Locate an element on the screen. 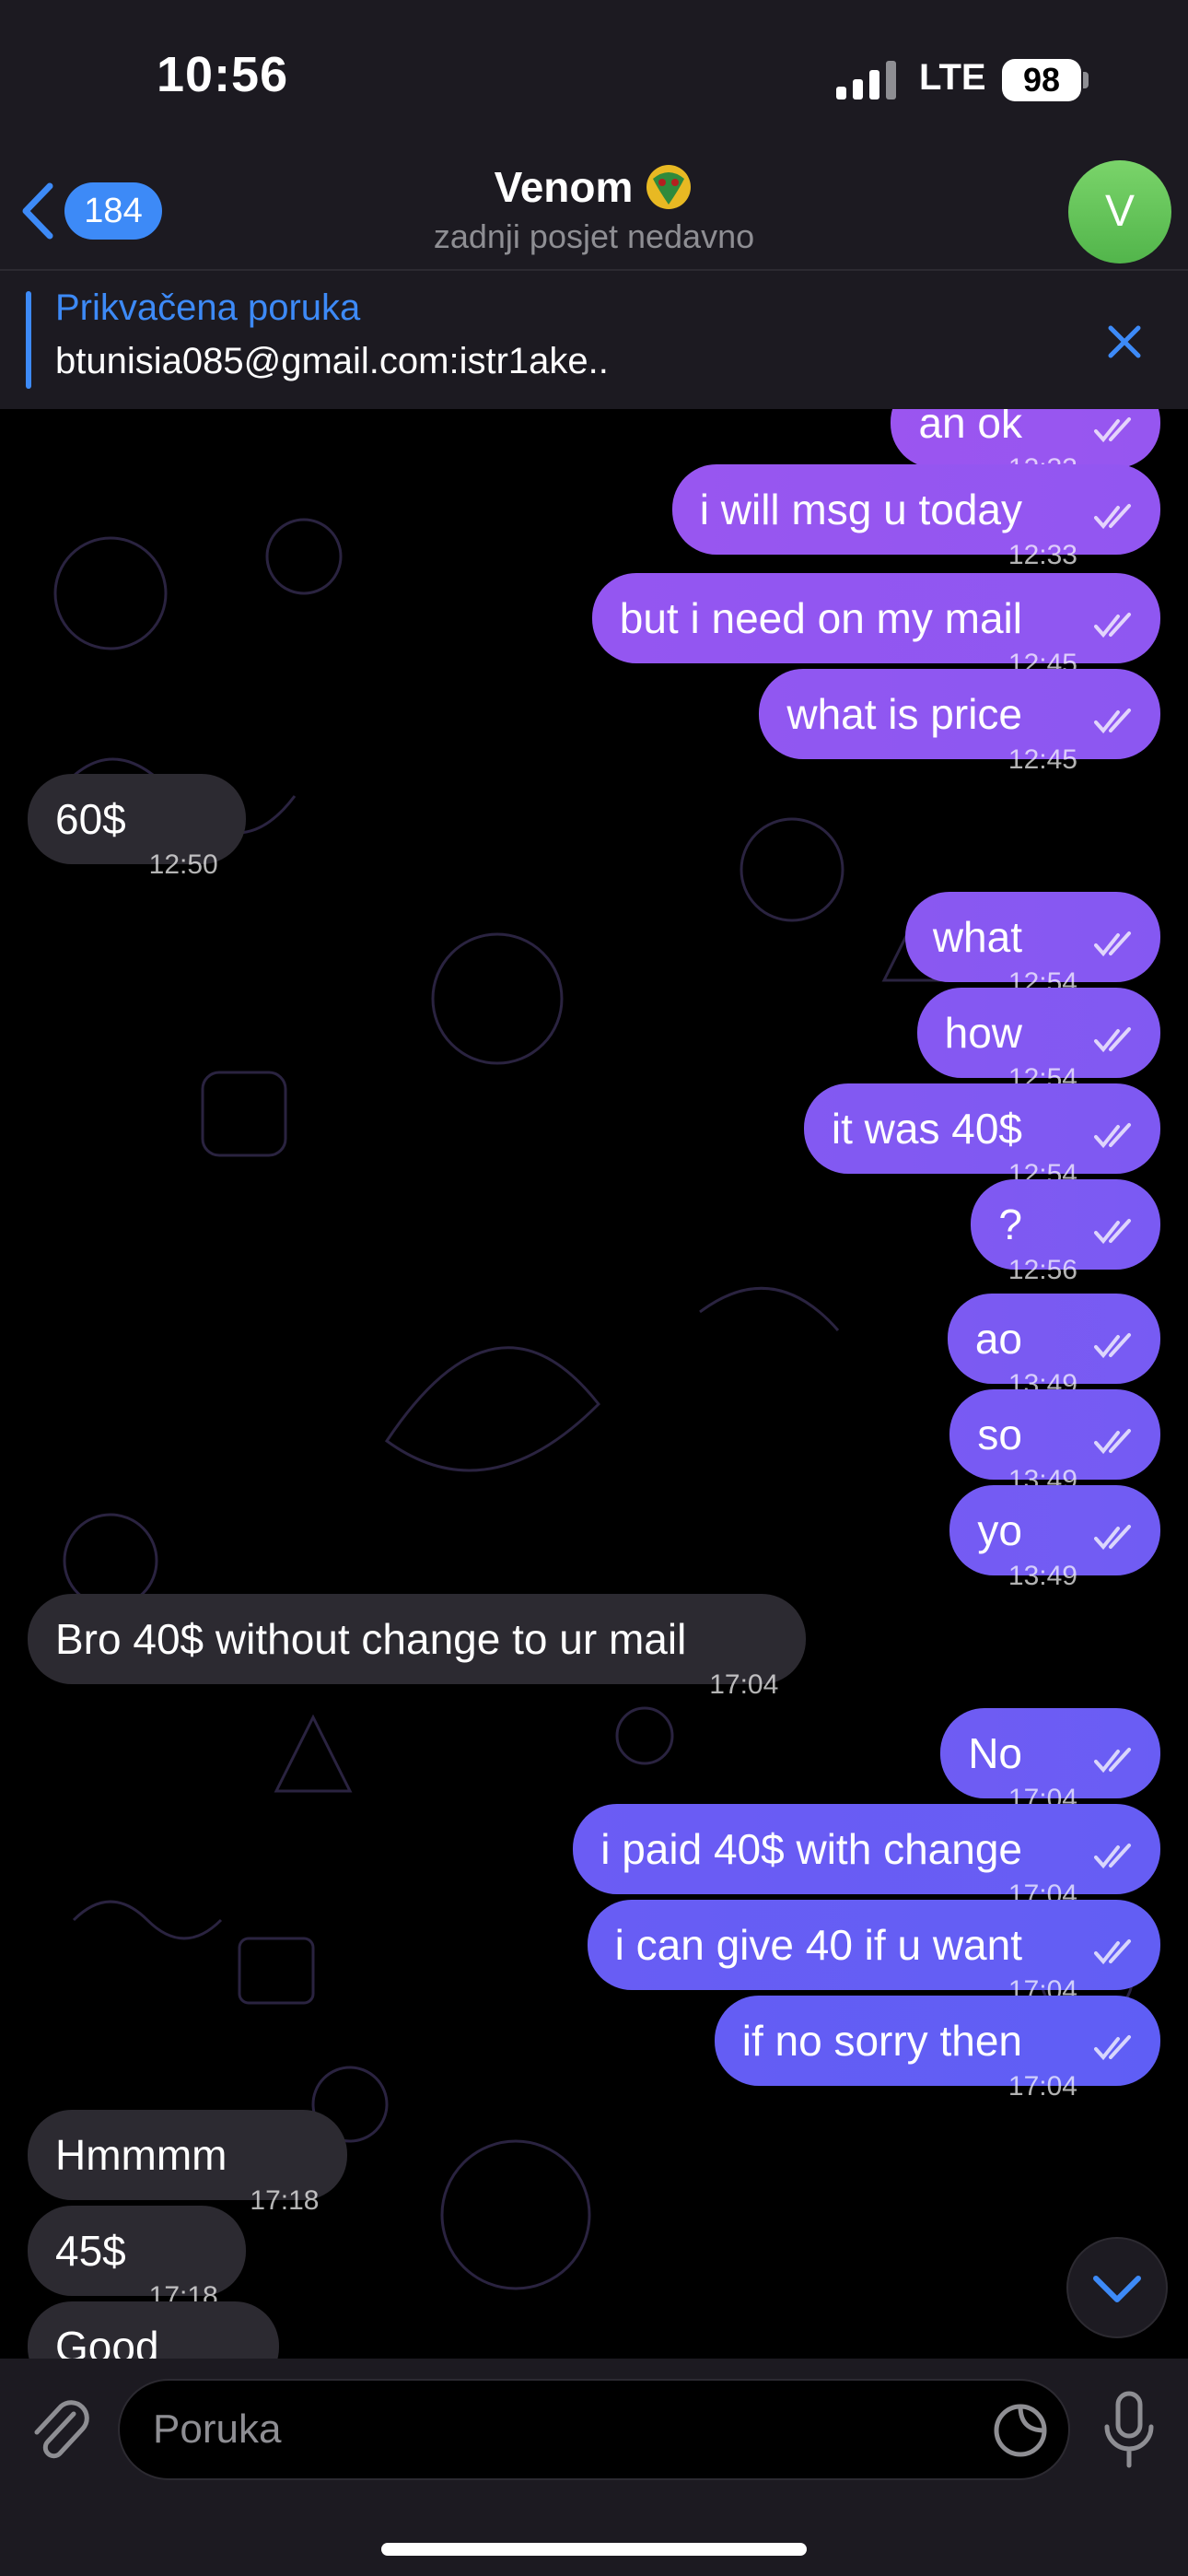 The image size is (1188, 2576). message-input-placeholder: Poruka is located at coordinates (218, 2429).